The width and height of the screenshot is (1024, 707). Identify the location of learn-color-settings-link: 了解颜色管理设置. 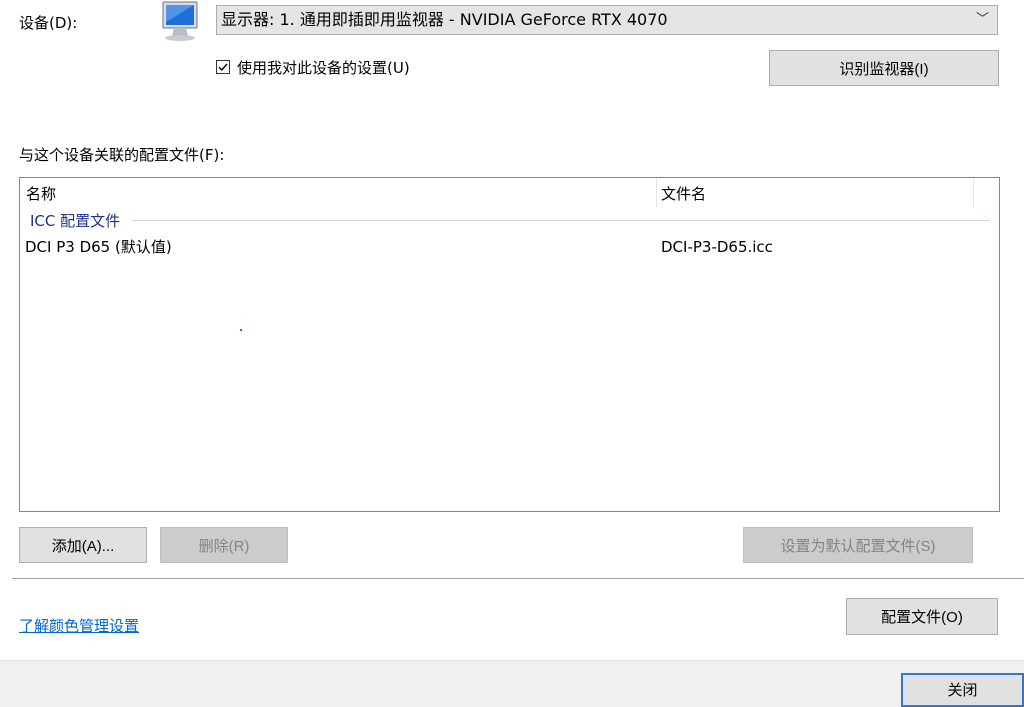
(79, 626).